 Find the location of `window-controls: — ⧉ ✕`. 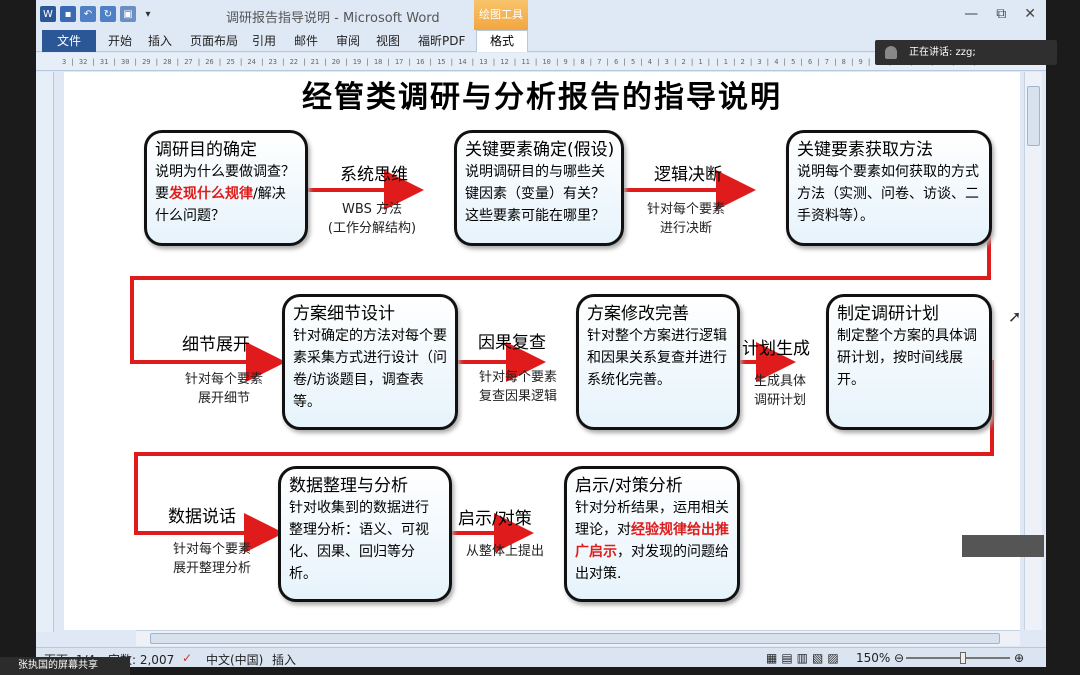

window-controls: — ⧉ ✕ is located at coordinates (1000, 14).